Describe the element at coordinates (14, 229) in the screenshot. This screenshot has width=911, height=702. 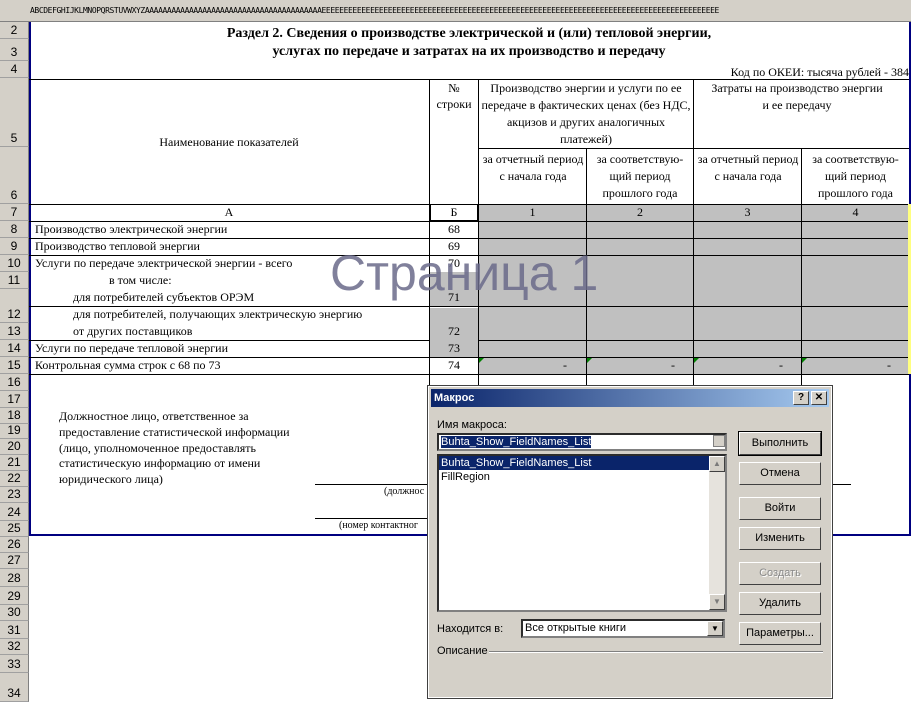
I see `row-header: 8` at that location.